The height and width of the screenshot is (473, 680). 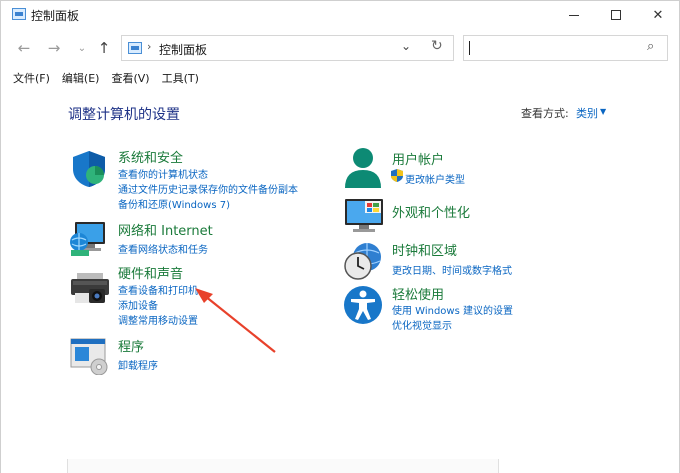 What do you see at coordinates (340, 15) in the screenshot?
I see `title-bar: 控制面板 ✕` at bounding box center [340, 15].